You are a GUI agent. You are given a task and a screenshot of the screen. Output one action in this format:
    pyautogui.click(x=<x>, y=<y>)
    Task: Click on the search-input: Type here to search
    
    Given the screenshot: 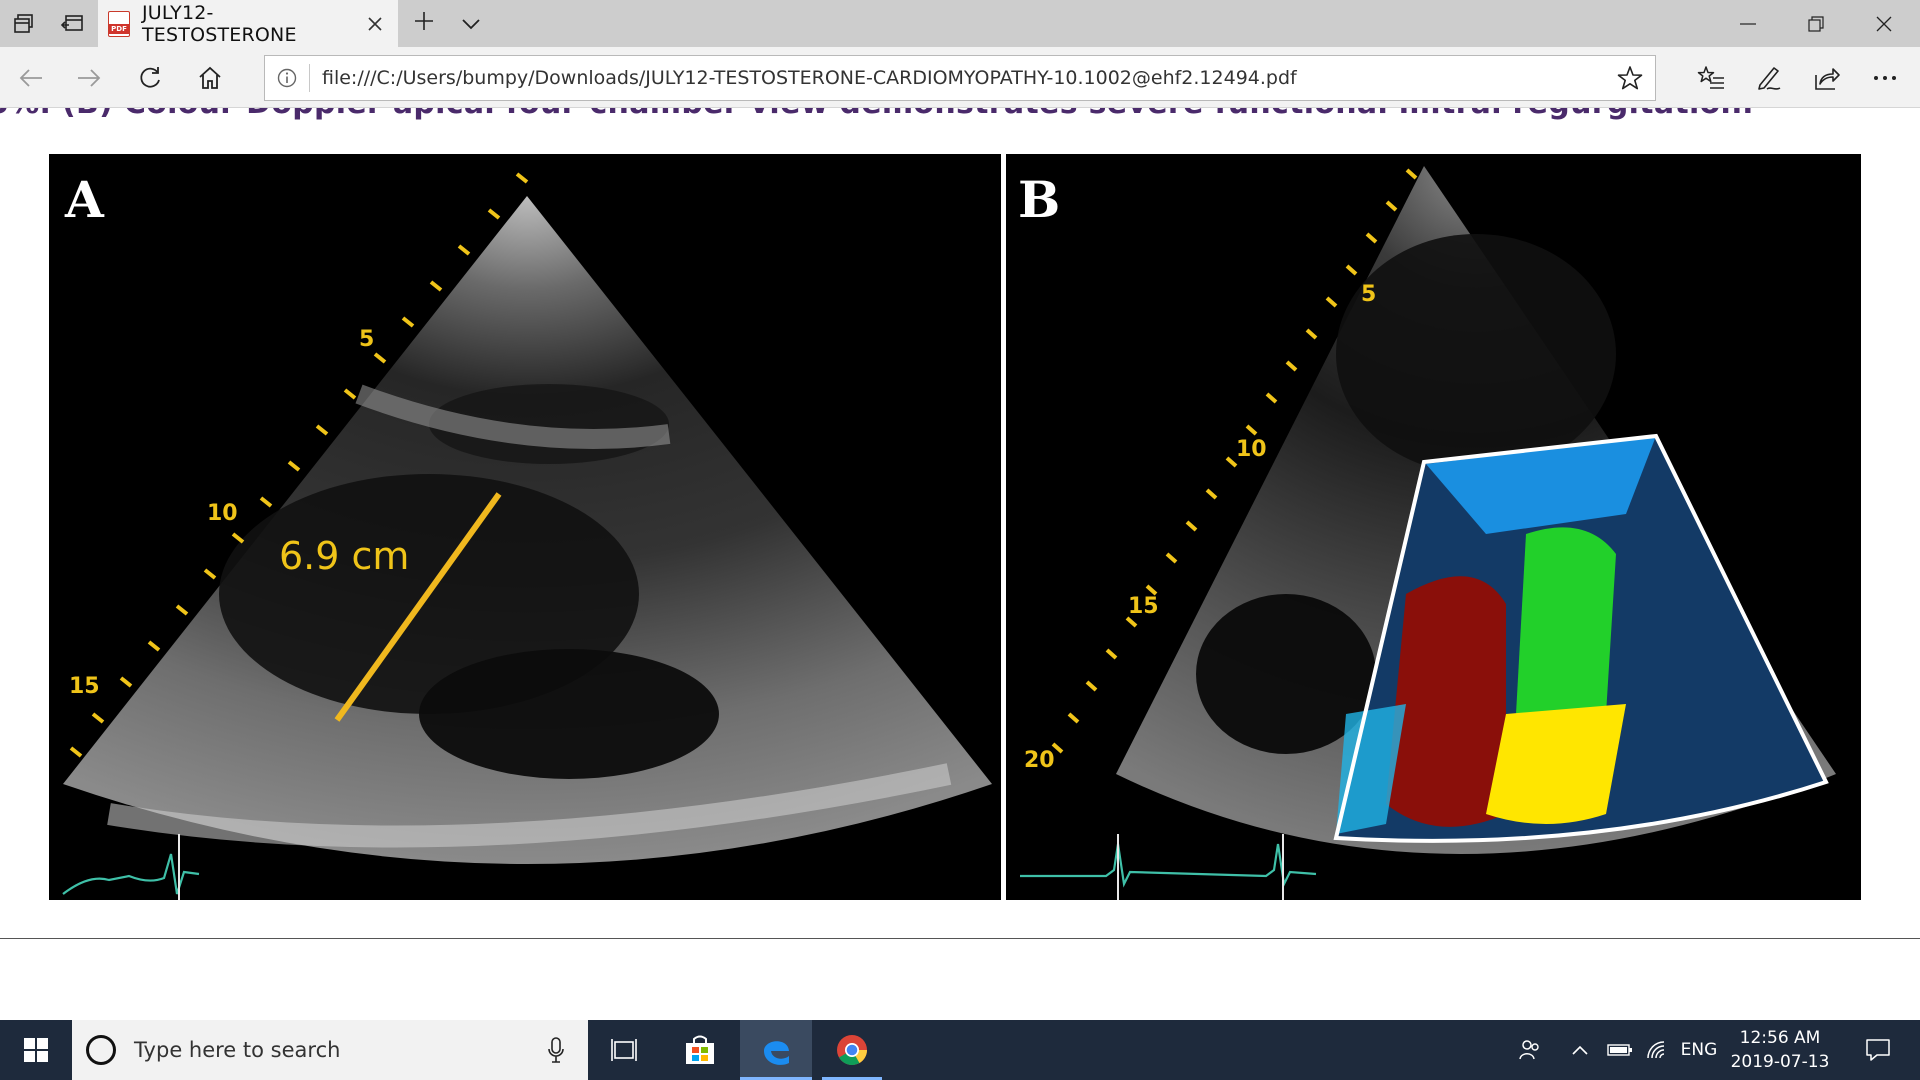 What is the action you would take?
    pyautogui.click(x=335, y=1050)
    